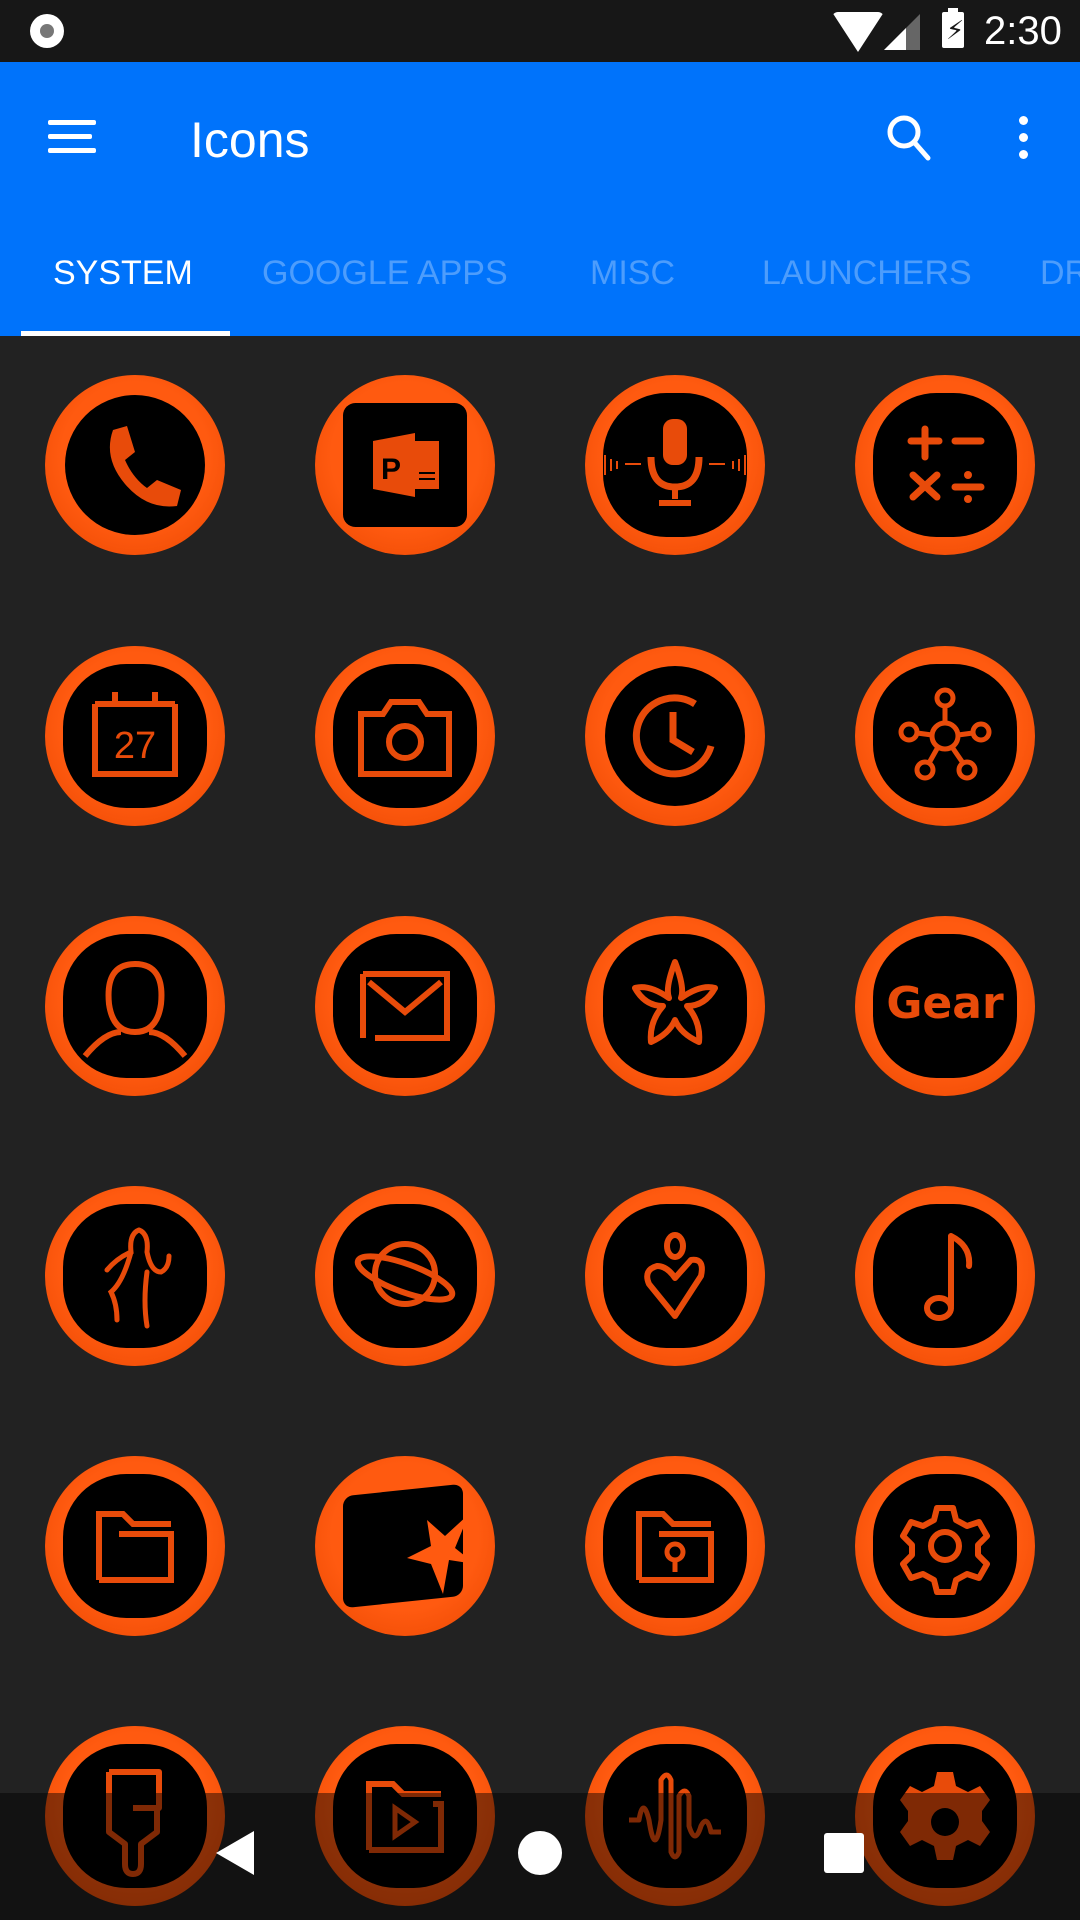 The height and width of the screenshot is (1920, 1080). I want to click on icon-secure-folder, so click(675, 1546).